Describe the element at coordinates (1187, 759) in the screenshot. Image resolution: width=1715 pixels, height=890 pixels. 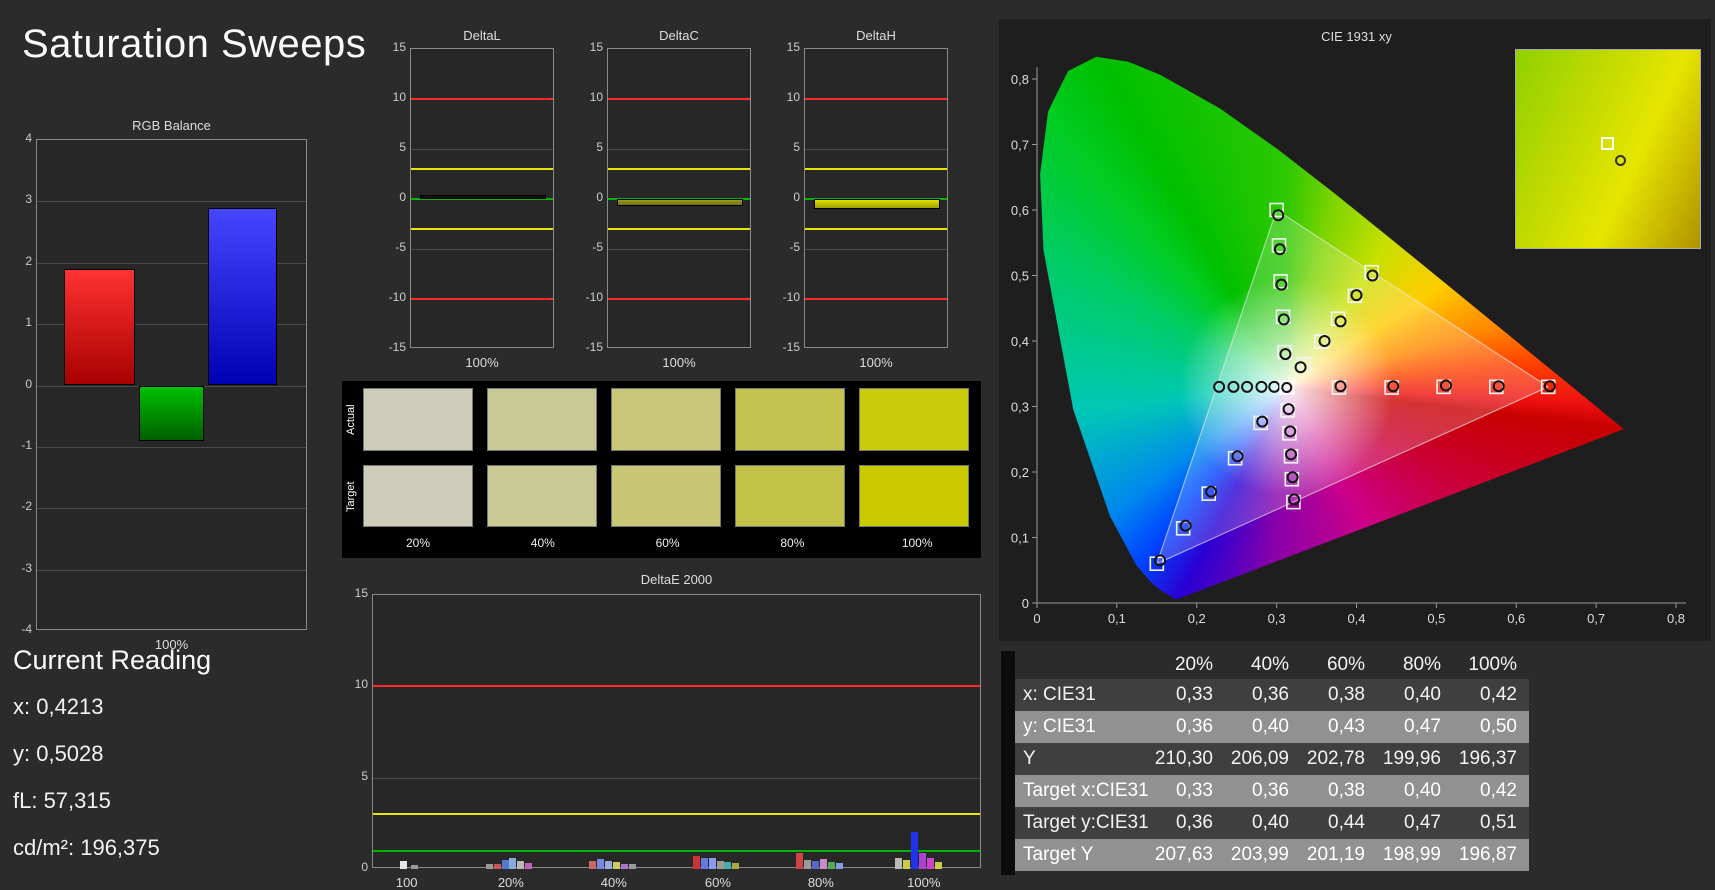
I see `table-cell: 210,30` at that location.